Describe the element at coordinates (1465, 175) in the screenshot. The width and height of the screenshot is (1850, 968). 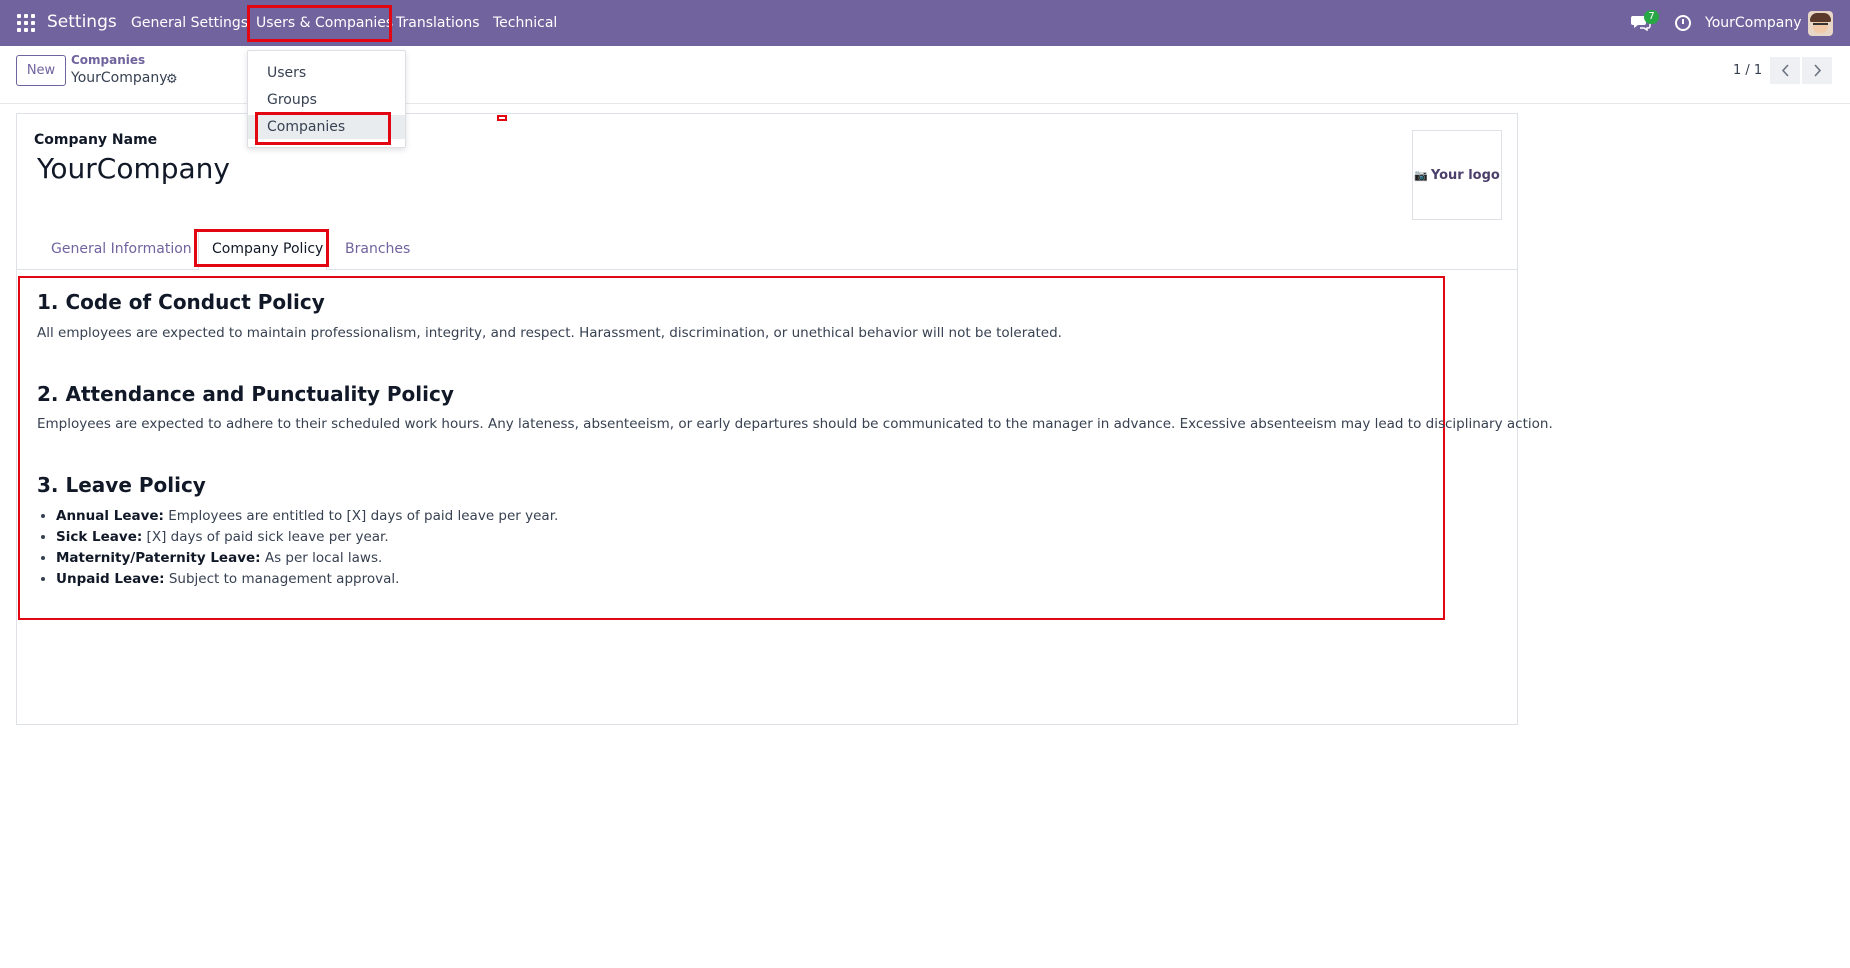
I see `logo-label: Your logo` at that location.